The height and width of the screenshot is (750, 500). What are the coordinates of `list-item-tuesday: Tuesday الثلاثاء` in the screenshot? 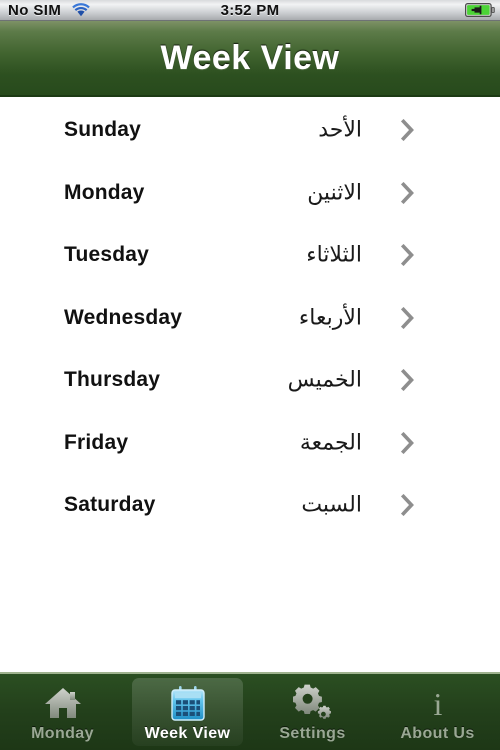 It's located at (250, 255).